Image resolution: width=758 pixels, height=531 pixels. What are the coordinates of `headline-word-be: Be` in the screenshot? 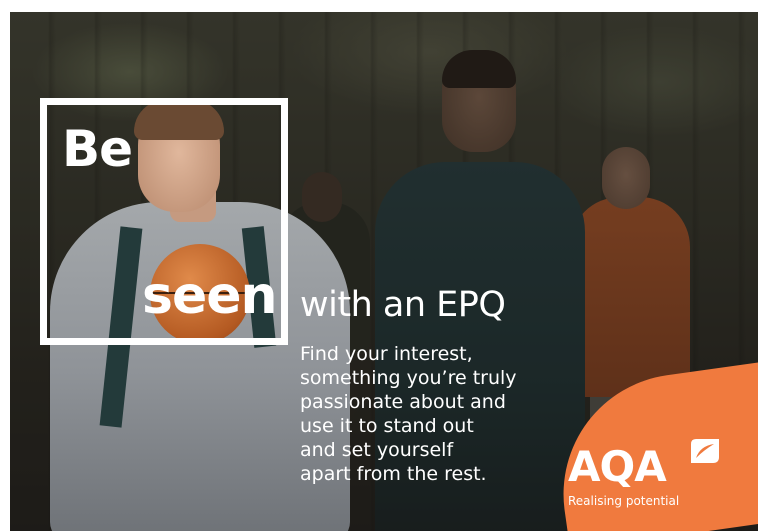 It's located at (97, 149).